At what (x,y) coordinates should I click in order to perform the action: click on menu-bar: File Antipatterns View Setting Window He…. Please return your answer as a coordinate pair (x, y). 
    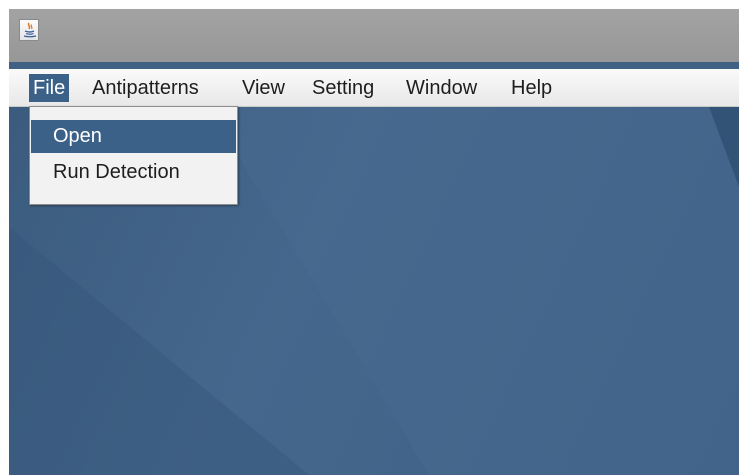
    Looking at the image, I should click on (374, 84).